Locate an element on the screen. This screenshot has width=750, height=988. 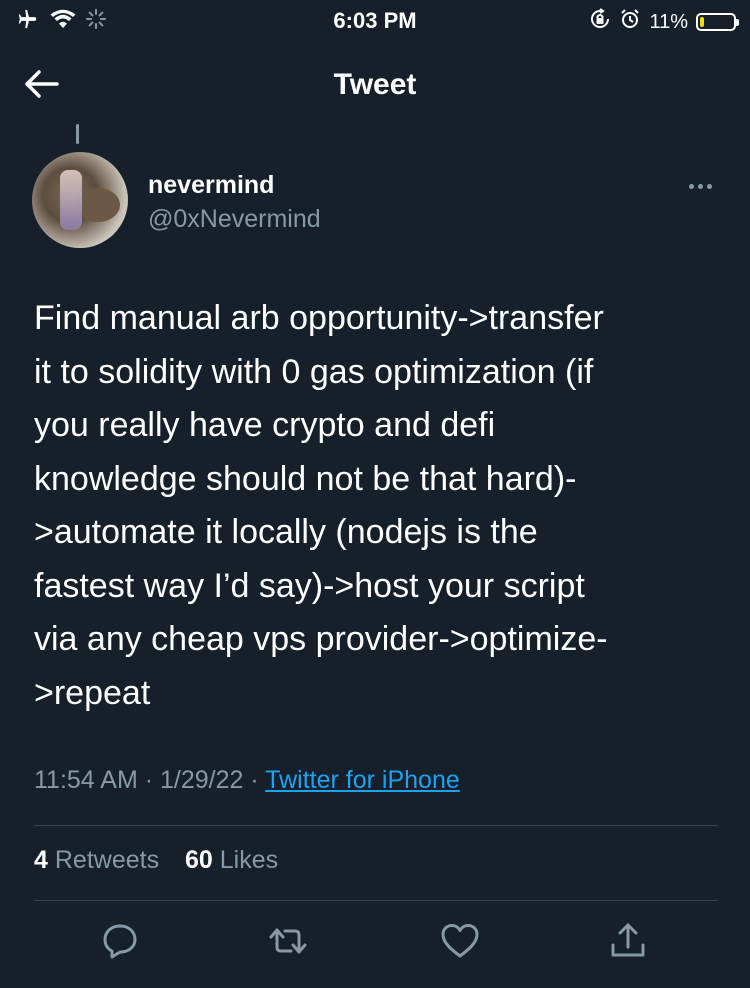
tweet-time: 11:54 AM is located at coordinates (86, 780).